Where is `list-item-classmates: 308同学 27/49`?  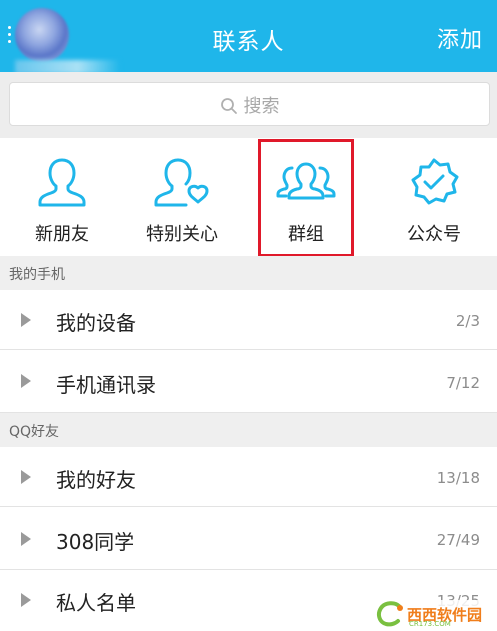 list-item-classmates: 308同学 27/49 is located at coordinates (248, 539).